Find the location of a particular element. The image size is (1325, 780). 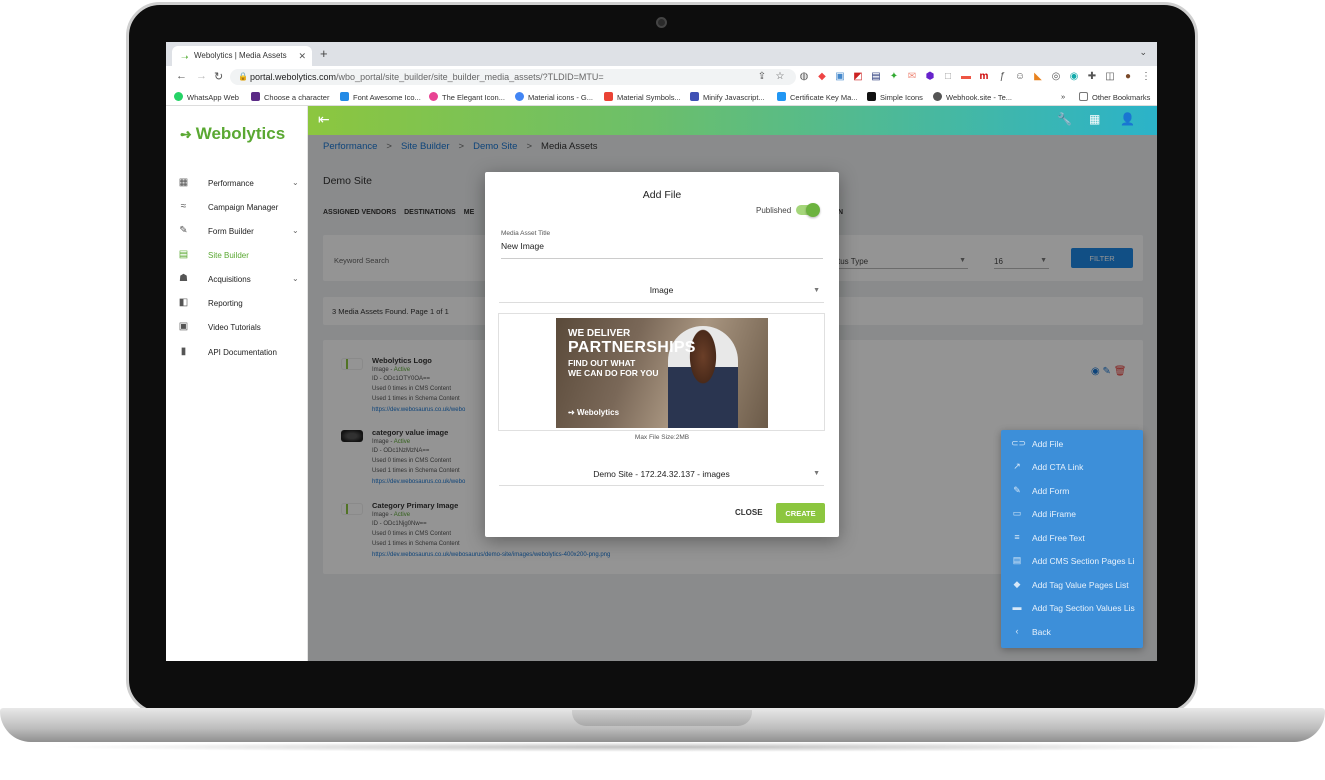

extension-icon: ƒ is located at coordinates (1002, 76).